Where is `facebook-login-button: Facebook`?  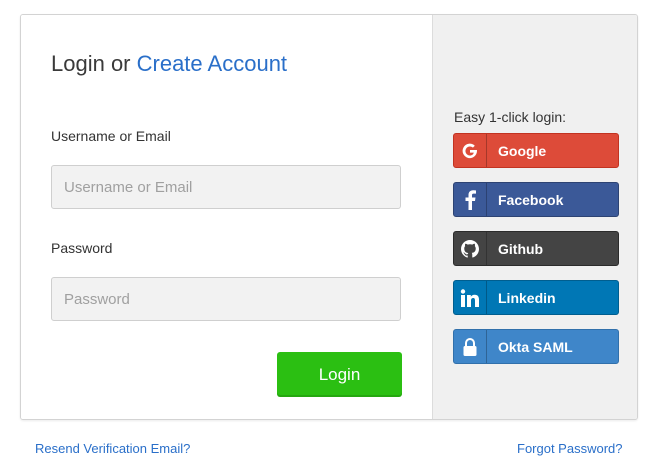
facebook-login-button: Facebook is located at coordinates (536, 199).